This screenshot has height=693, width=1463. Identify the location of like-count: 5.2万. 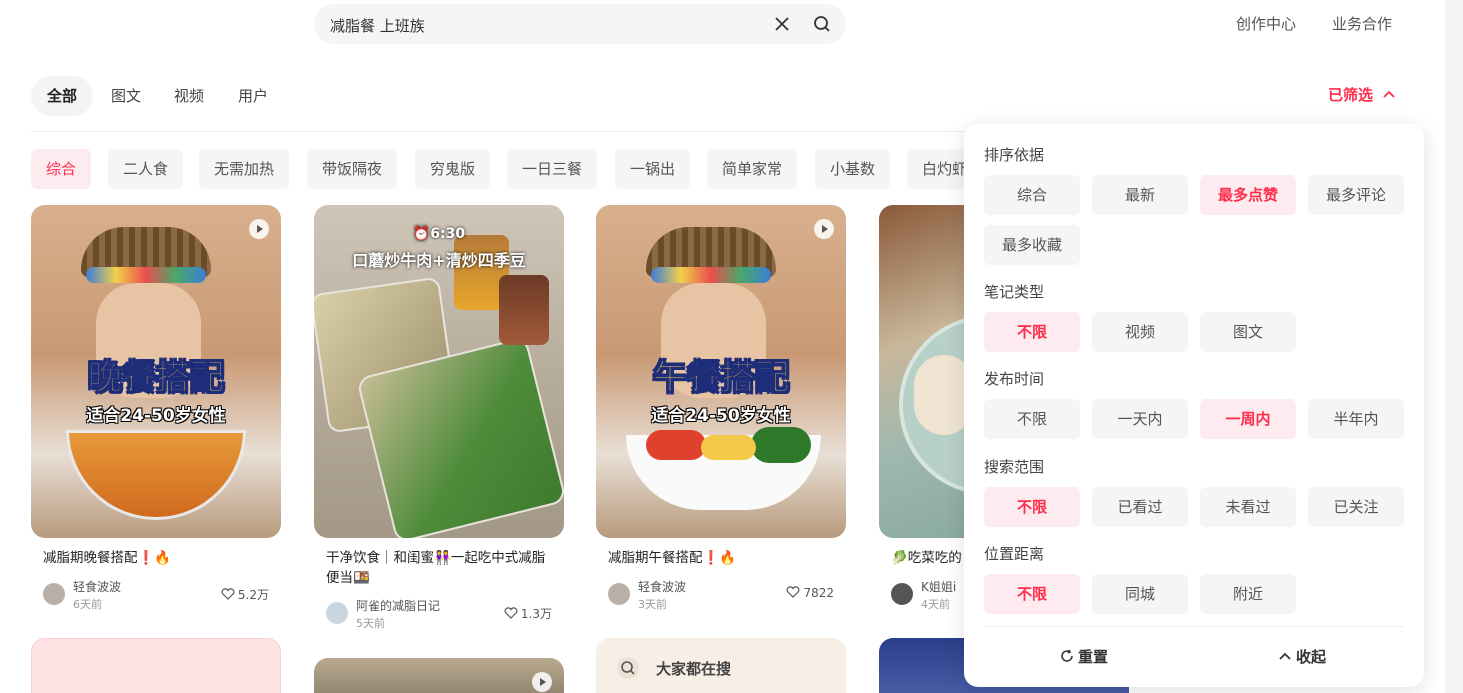
(253, 595).